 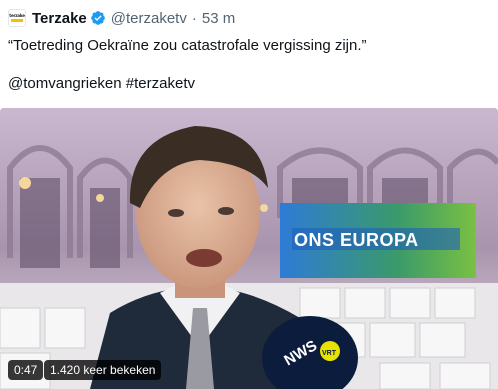 I want to click on handle: @terzaketv, so click(x=149, y=18).